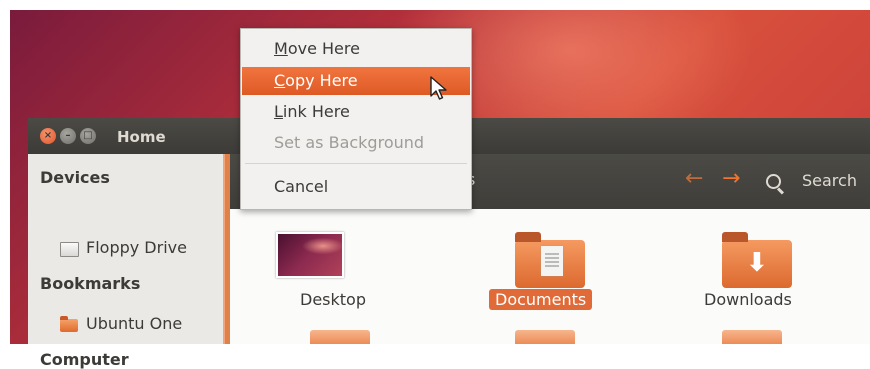 Image resolution: width=870 pixels, height=369 pixels. I want to click on desktop-folder-thumbnail-icon, so click(310, 255).